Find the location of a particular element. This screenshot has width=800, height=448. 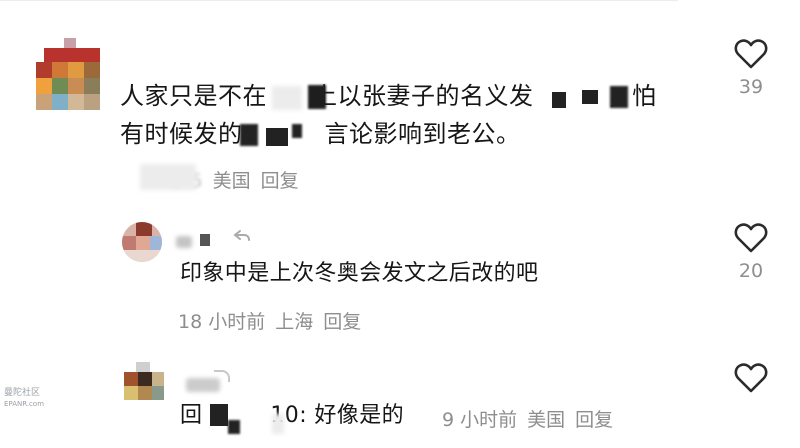

comment-text-segment: 上以张妻子的名义发 is located at coordinates (423, 96).